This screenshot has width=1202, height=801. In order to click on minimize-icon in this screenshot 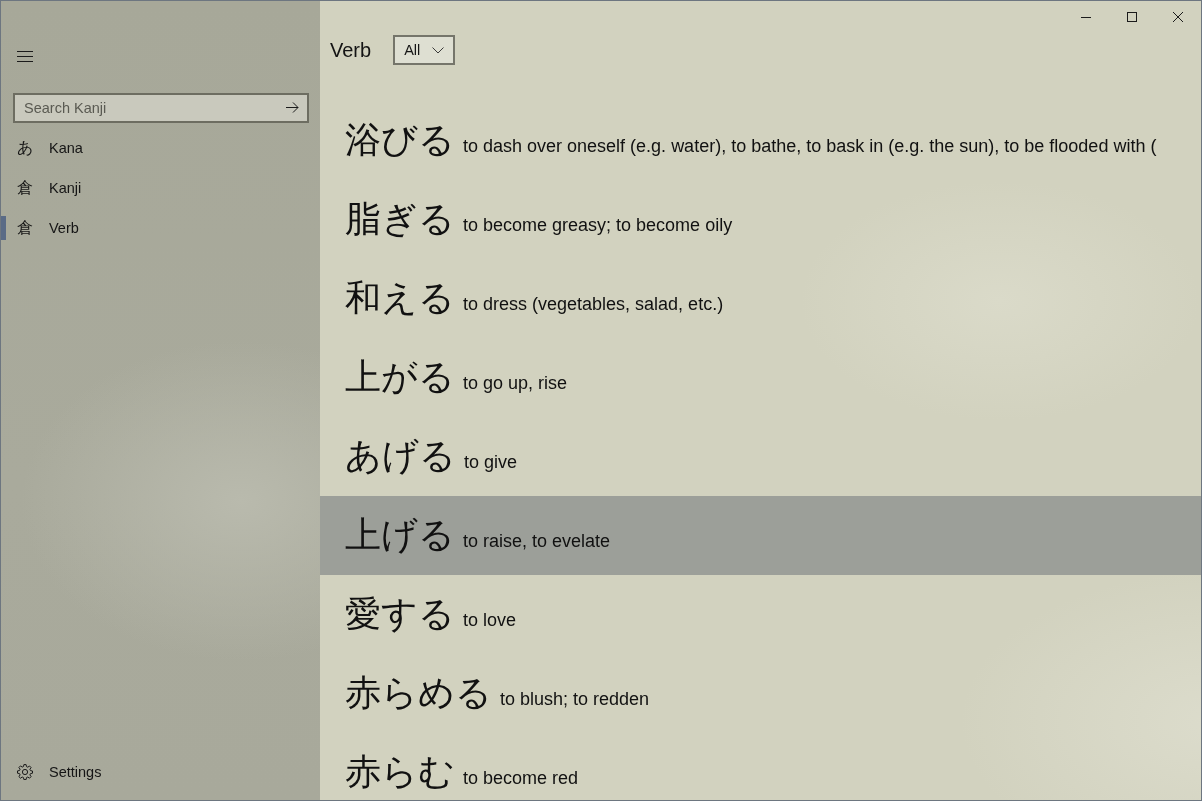, I will do `click(1086, 17)`.